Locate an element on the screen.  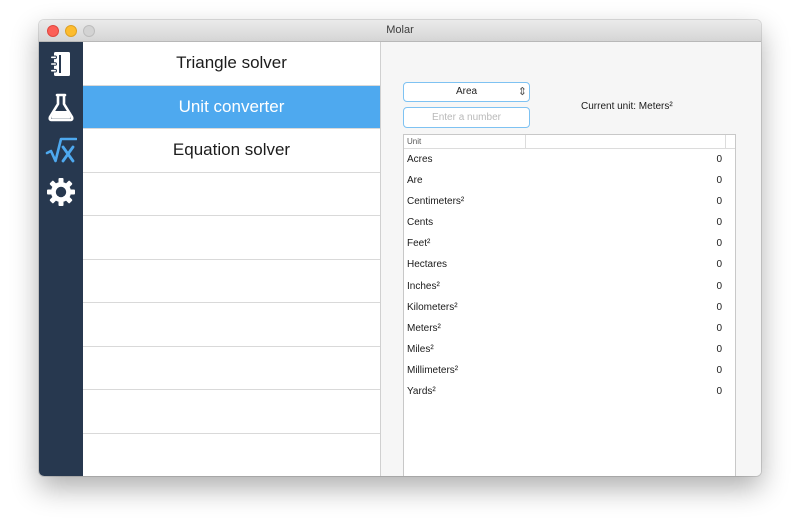
select-arrows-icon: ⇕ is located at coordinates (522, 92).